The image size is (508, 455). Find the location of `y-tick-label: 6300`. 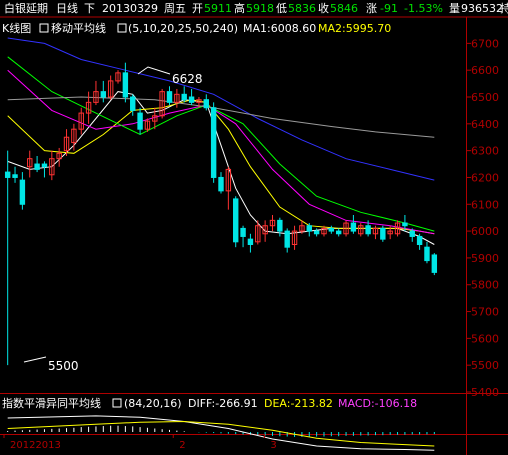

y-tick-label: 6300 is located at coordinates (485, 151).